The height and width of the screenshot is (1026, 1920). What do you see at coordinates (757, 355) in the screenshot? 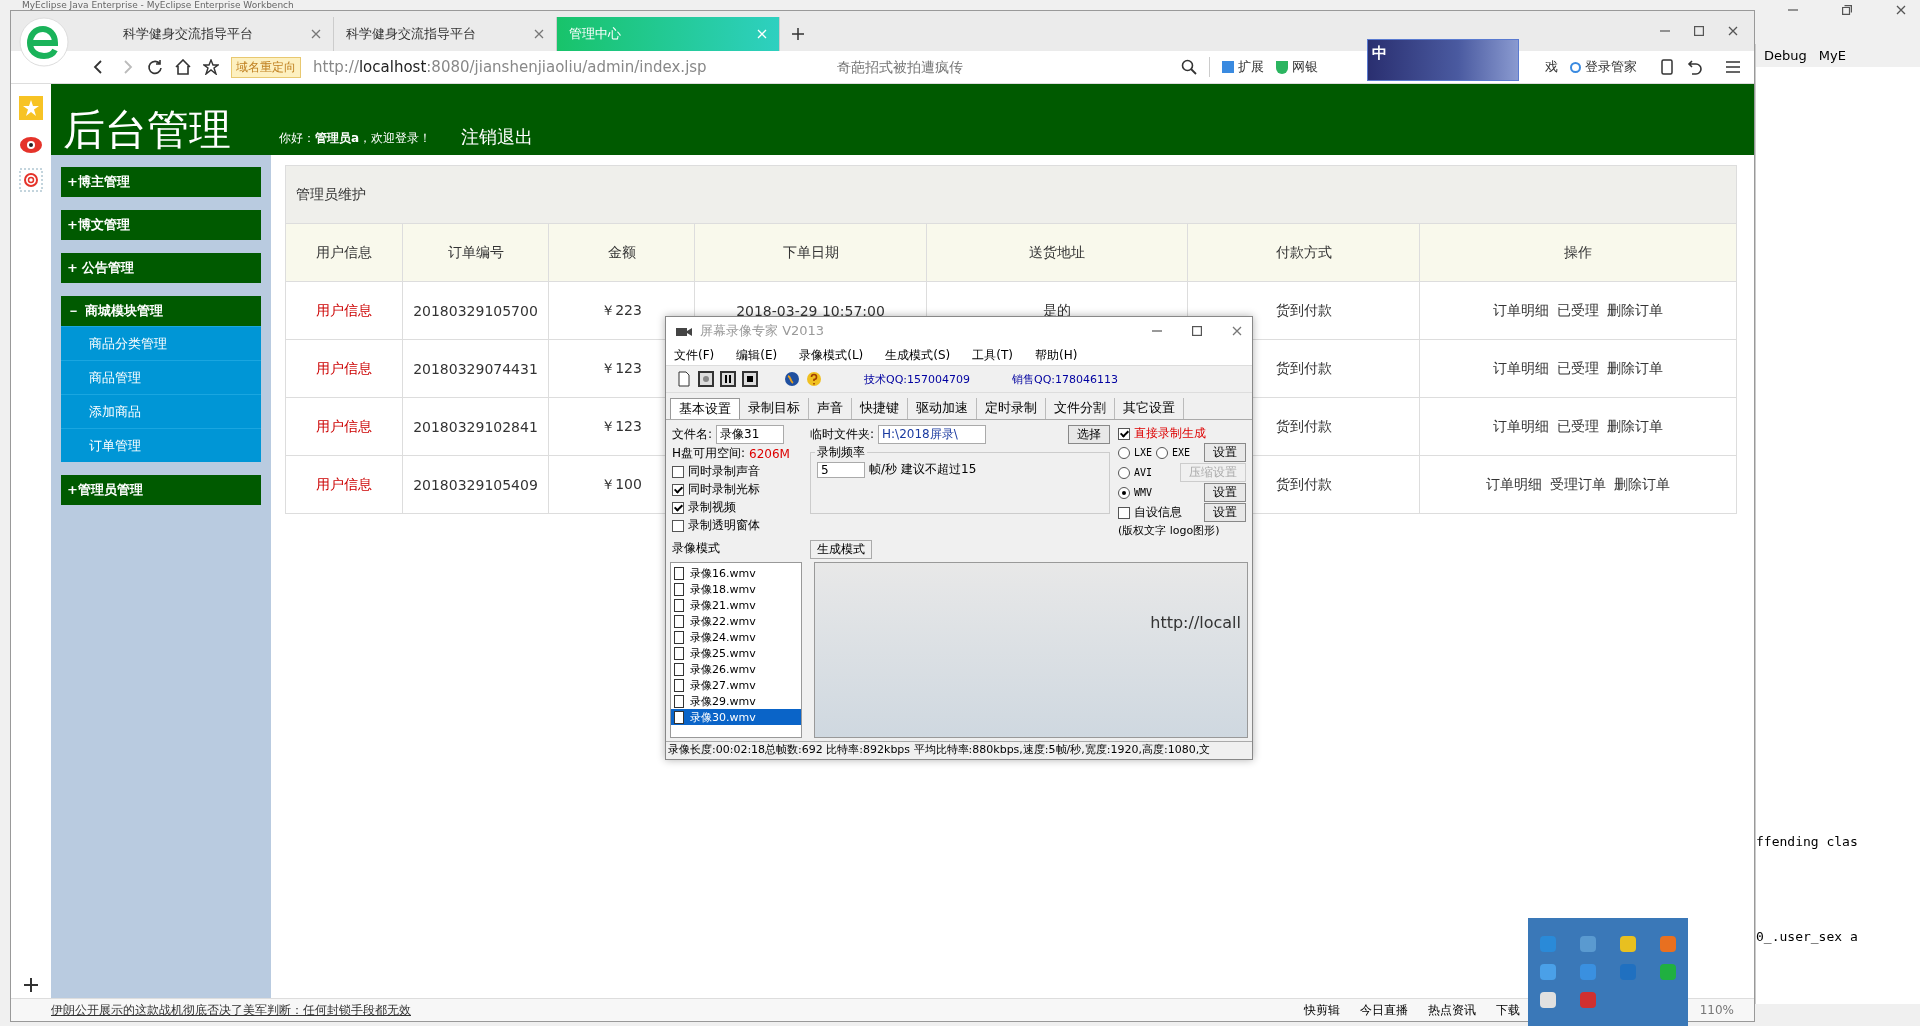
I see `menu-item: 编辑(E)` at bounding box center [757, 355].